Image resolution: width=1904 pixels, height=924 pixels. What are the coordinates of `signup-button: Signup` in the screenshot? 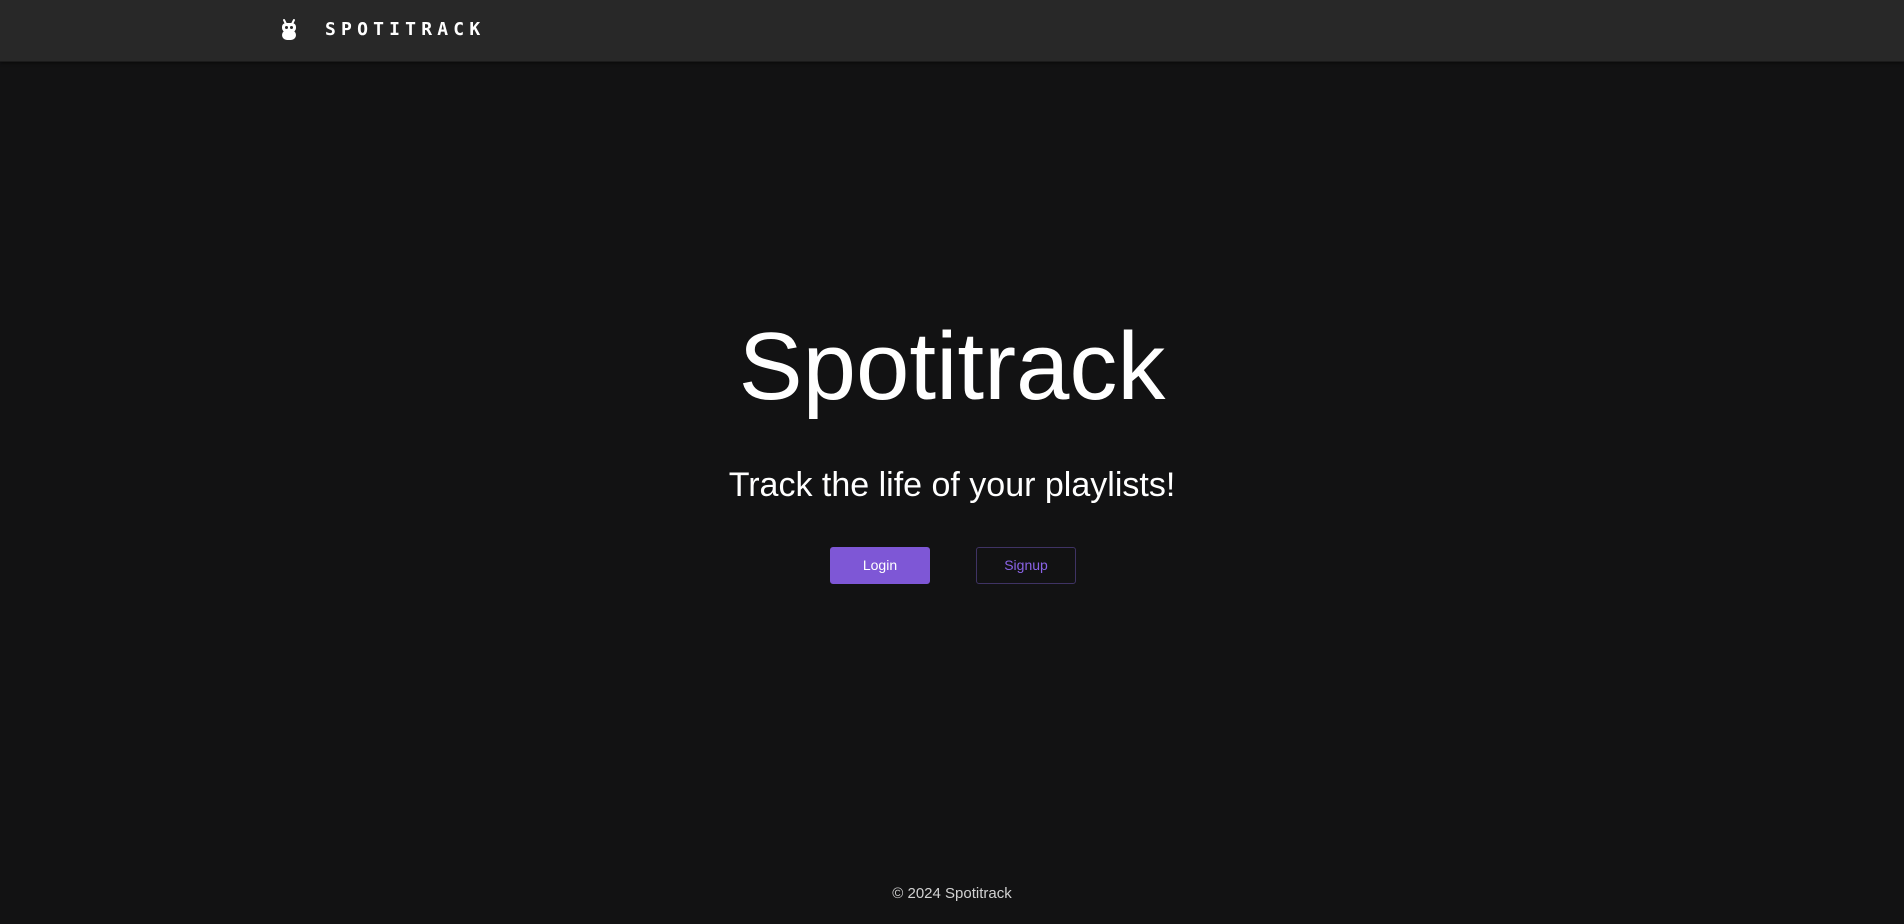 It's located at (1026, 565).